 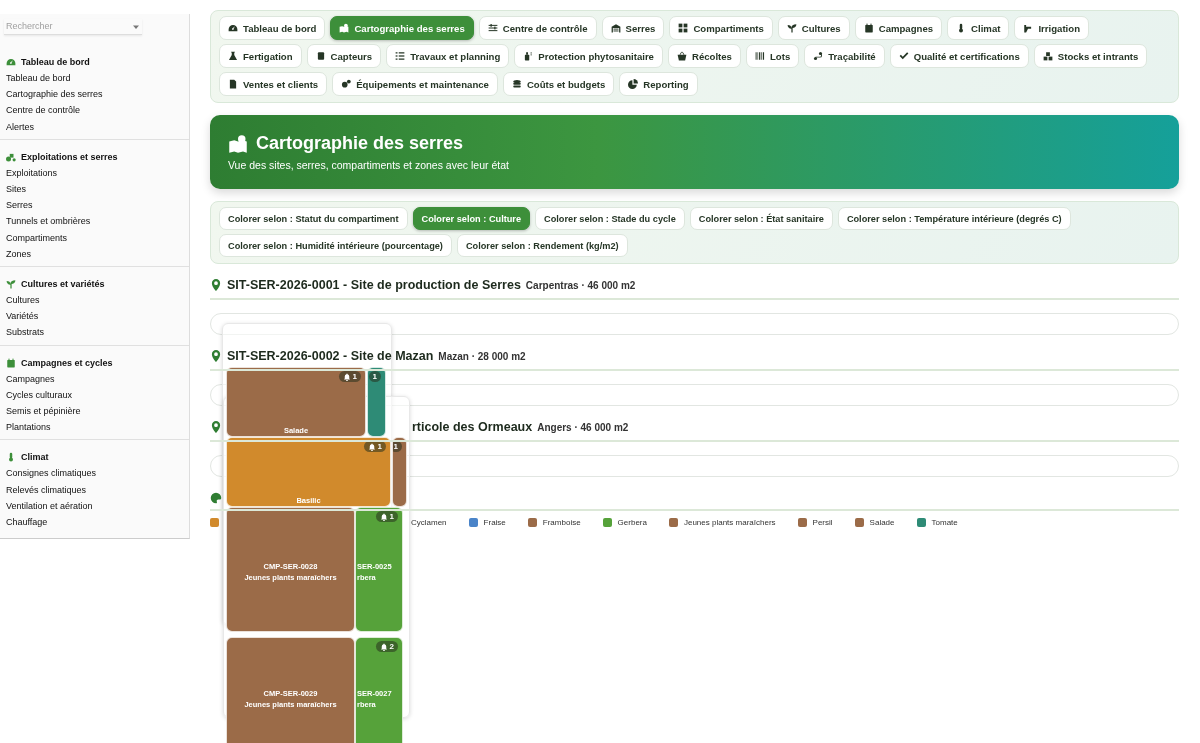 I want to click on sidebar-item: Cultures, so click(x=97, y=300).